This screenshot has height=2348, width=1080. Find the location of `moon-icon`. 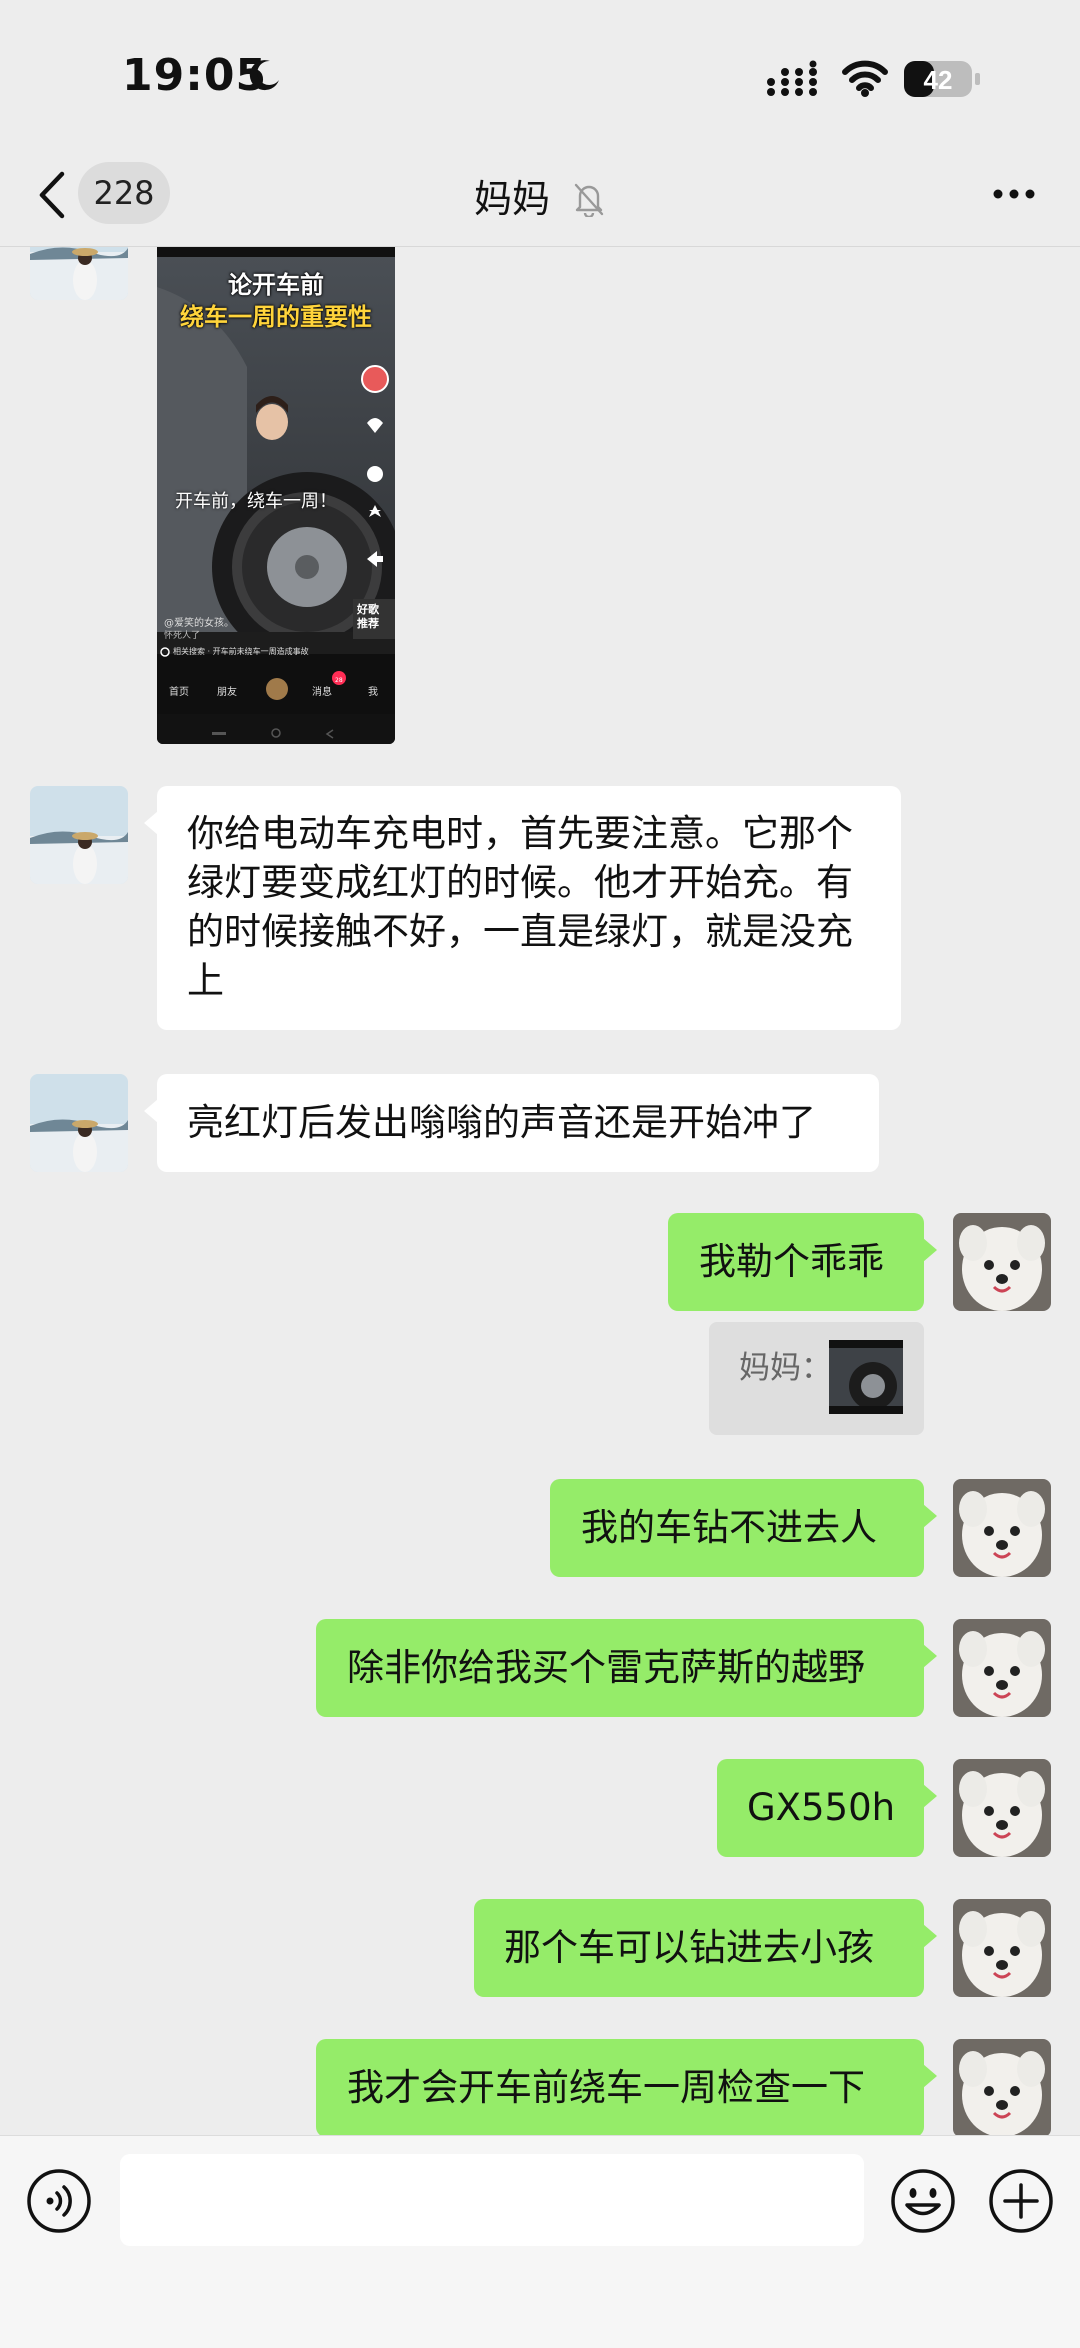

moon-icon is located at coordinates (264, 75).